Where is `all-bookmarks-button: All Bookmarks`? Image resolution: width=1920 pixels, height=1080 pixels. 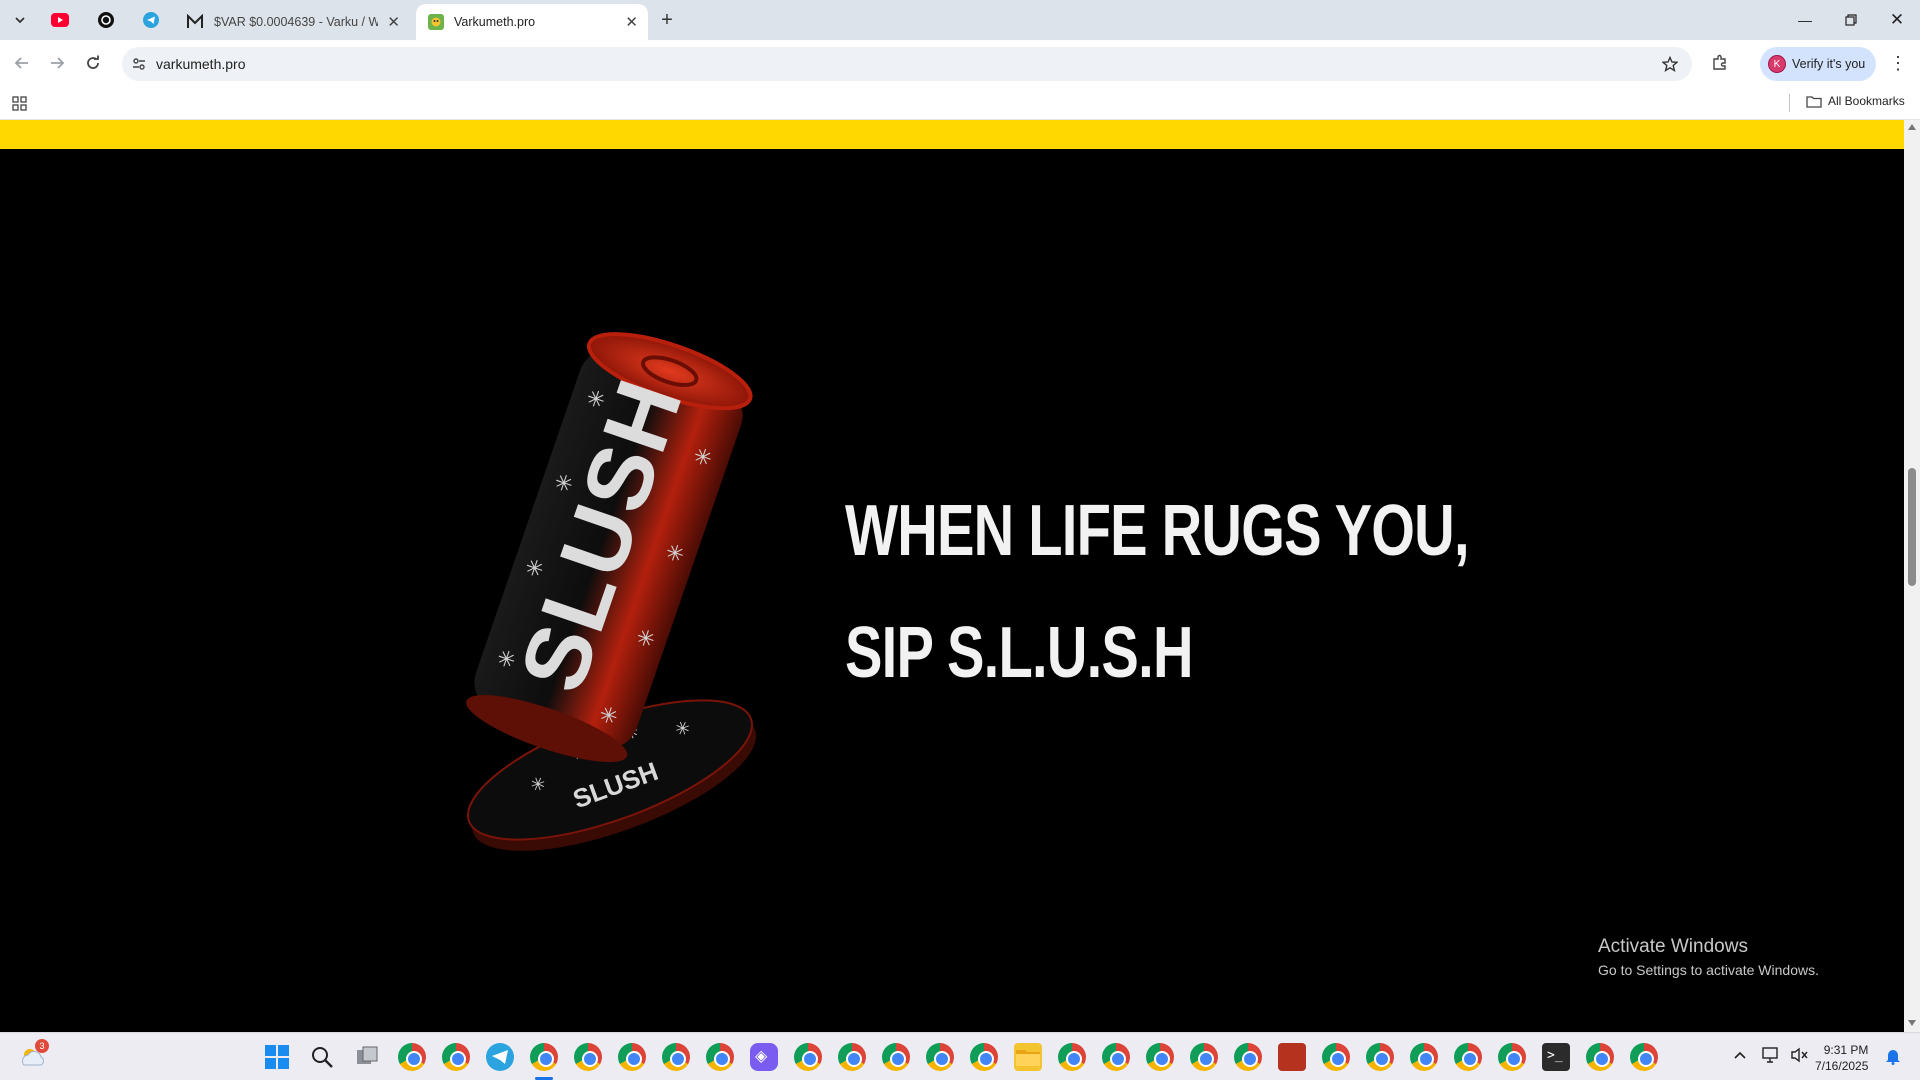 all-bookmarks-button: All Bookmarks is located at coordinates (1855, 101).